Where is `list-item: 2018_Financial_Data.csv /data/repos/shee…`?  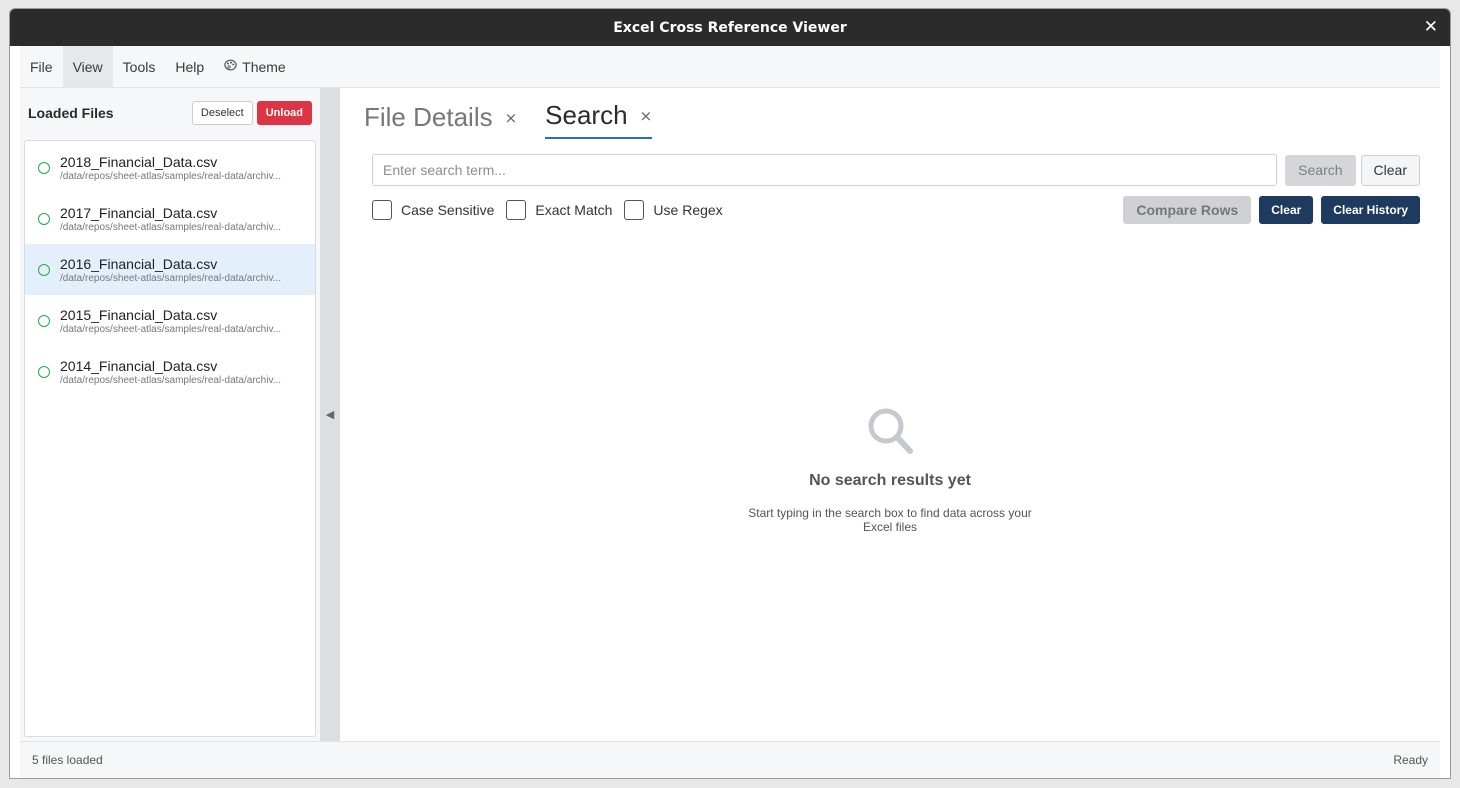
list-item: 2018_Financial_Data.csv /data/repos/shee… is located at coordinates (170, 167).